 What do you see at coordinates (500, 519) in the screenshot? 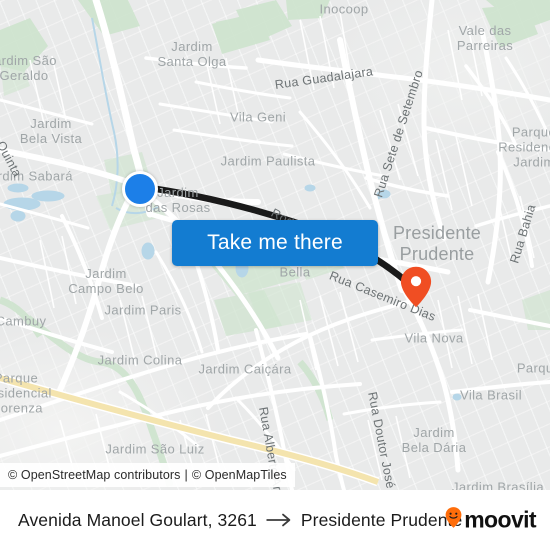
I see `moovit-wordmark: moovit` at bounding box center [500, 519].